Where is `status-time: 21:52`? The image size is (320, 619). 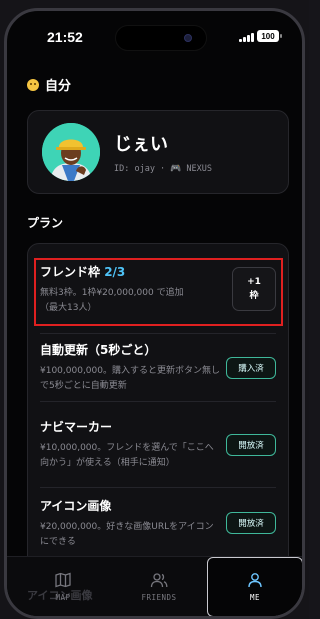
status-time: 21:52 is located at coordinates (65, 37).